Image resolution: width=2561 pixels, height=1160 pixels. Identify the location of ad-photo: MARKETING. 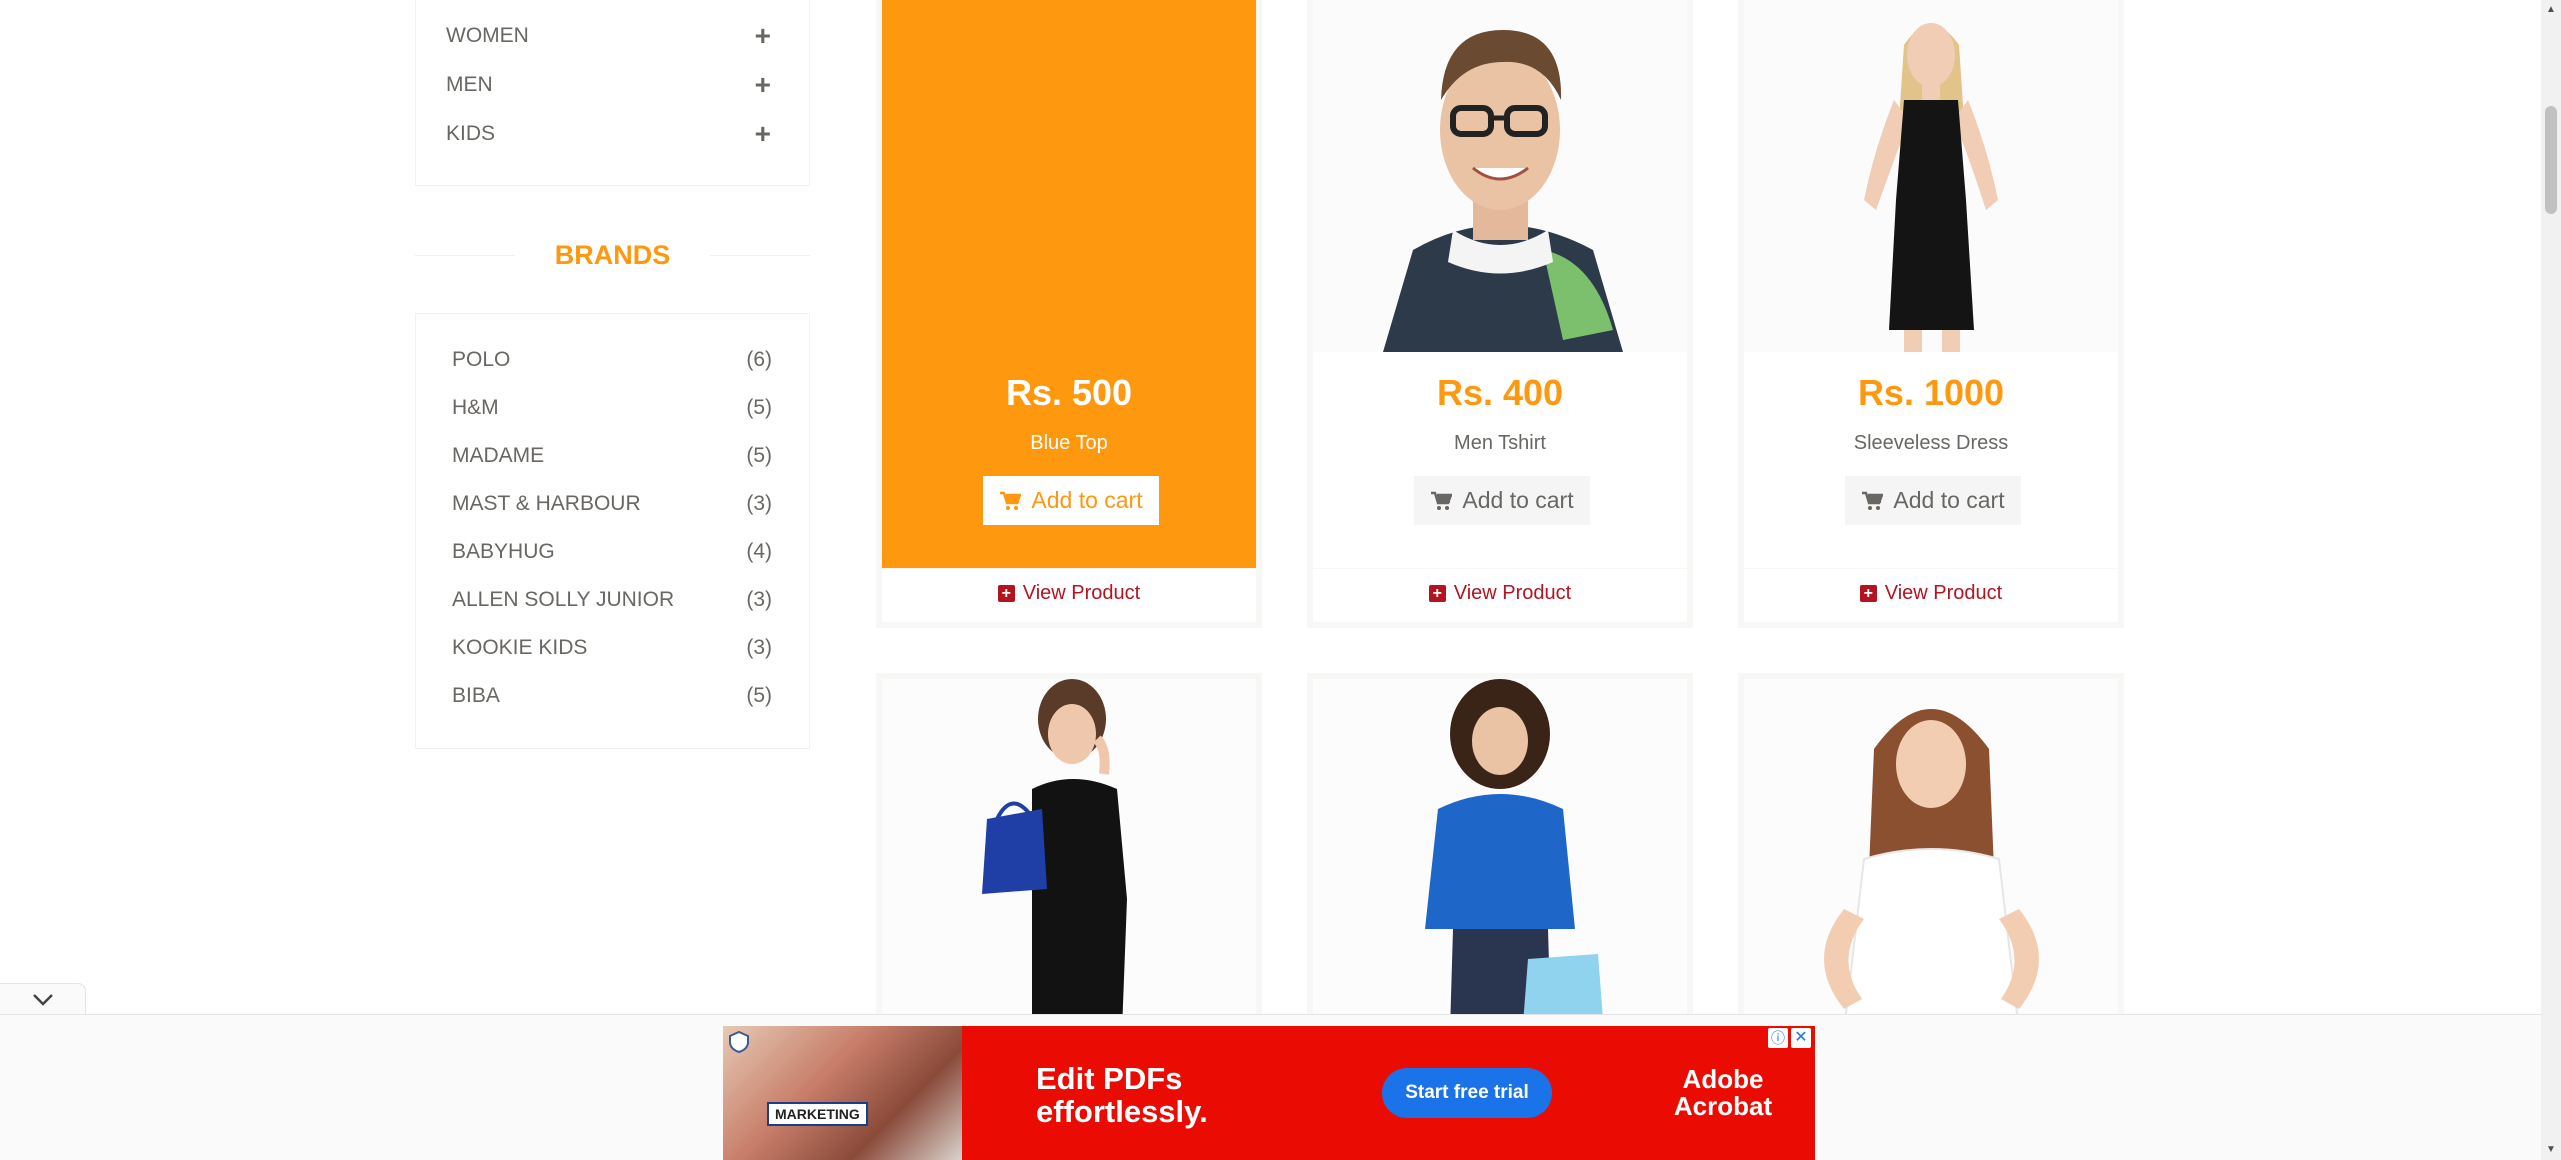
(842, 1093).